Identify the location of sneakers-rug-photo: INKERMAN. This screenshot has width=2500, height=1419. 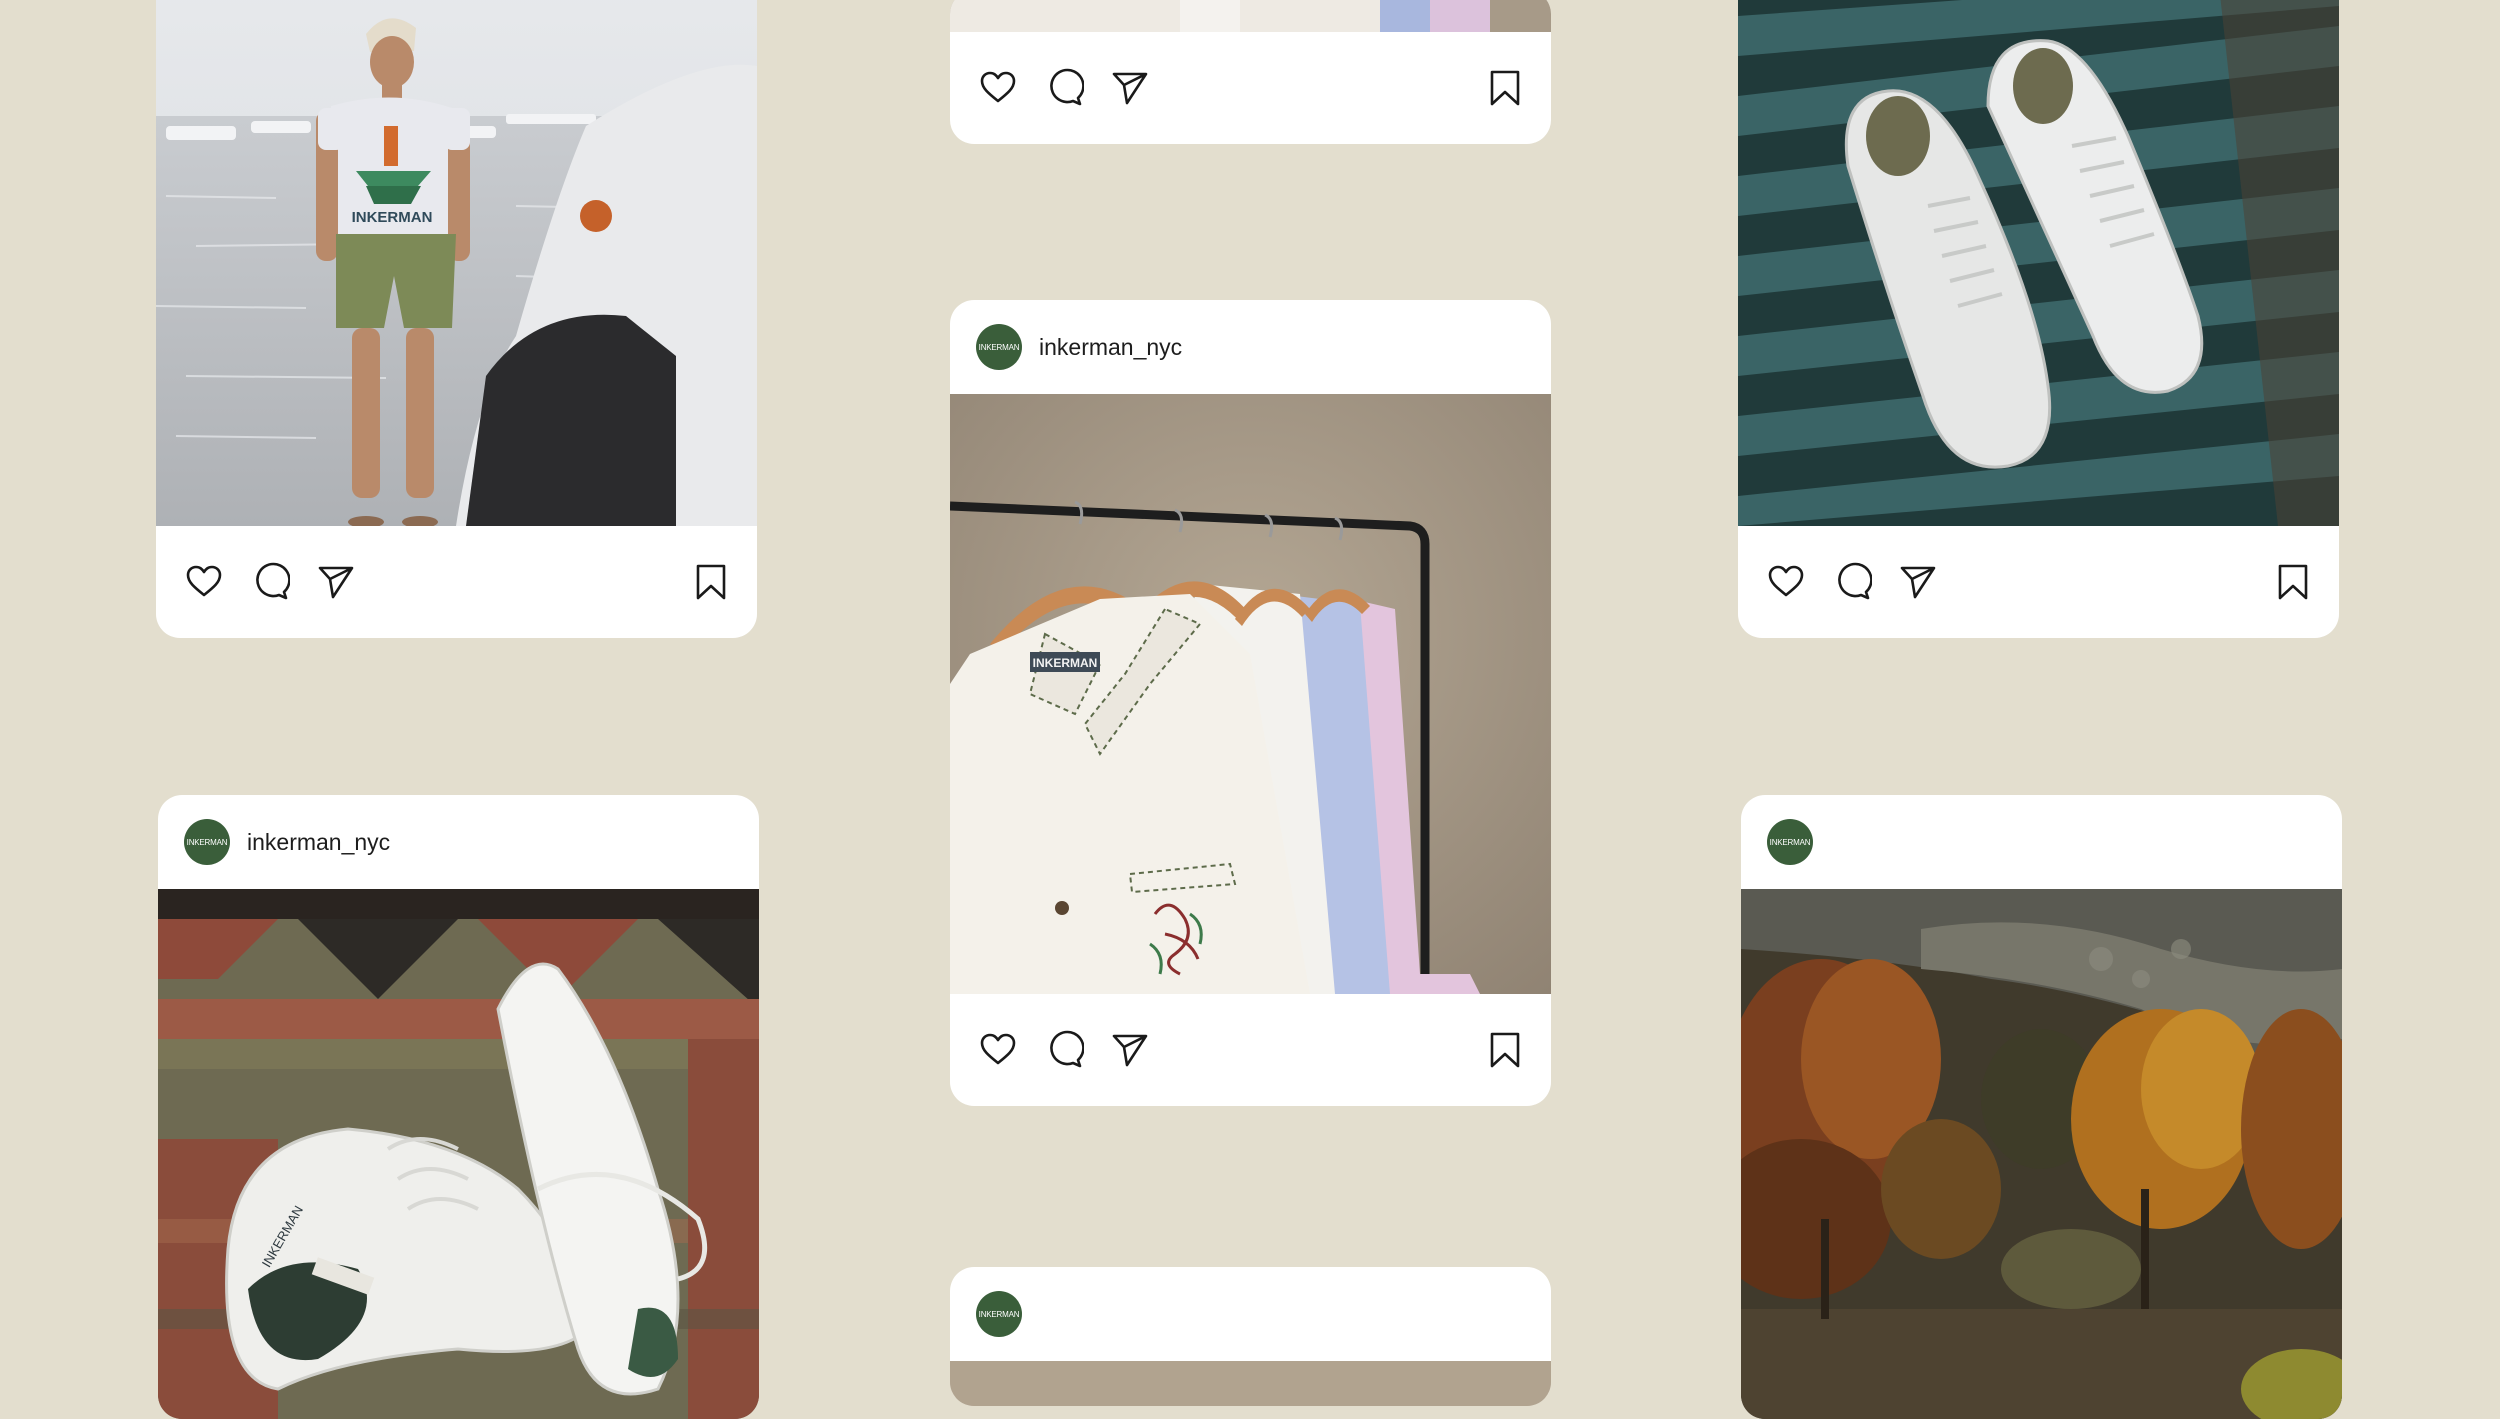
(458, 1154).